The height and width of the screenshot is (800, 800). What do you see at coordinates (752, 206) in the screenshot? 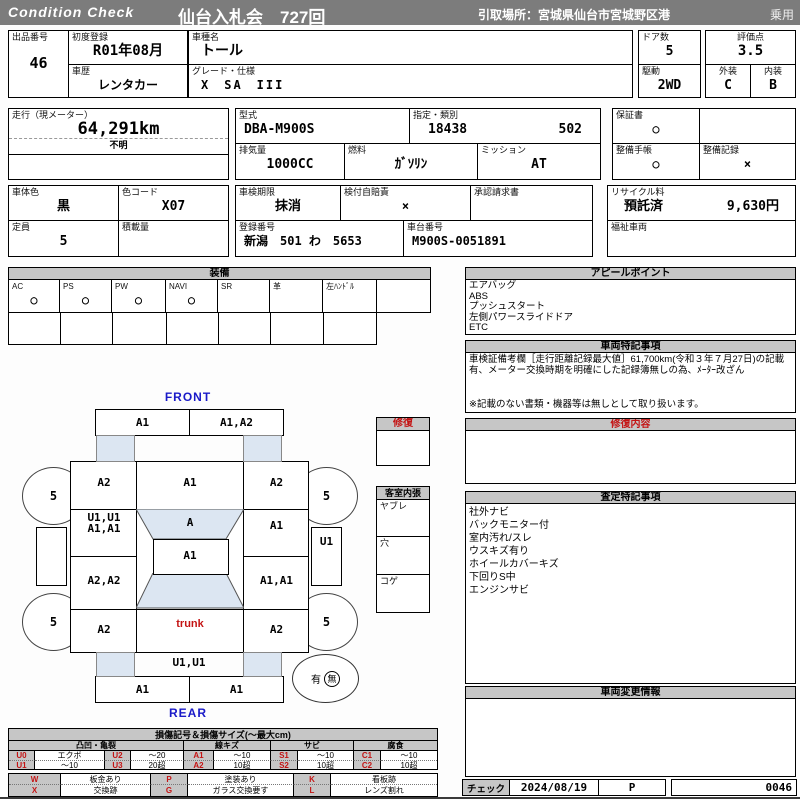
I see `recycle-amount: 9,630円` at bounding box center [752, 206].